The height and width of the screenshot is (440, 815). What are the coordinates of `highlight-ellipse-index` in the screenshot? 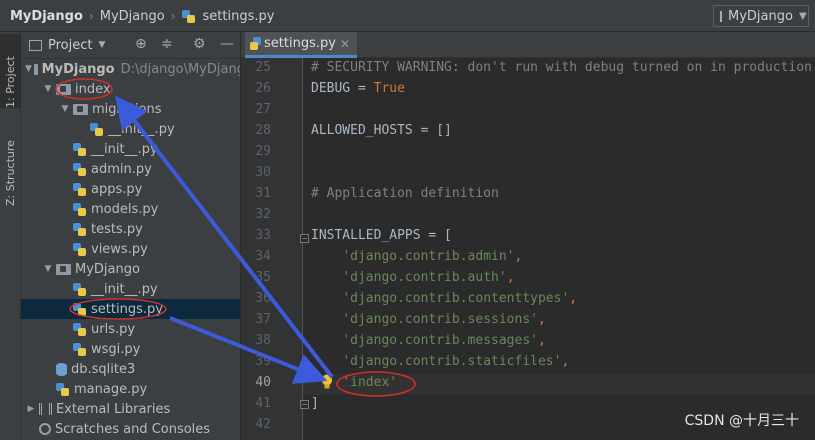 It's located at (84, 89).